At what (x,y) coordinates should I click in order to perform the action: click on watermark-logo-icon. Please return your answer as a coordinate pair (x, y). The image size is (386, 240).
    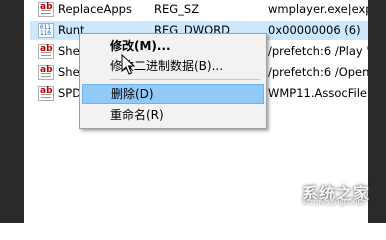
    Looking at the image, I should click on (285, 190).